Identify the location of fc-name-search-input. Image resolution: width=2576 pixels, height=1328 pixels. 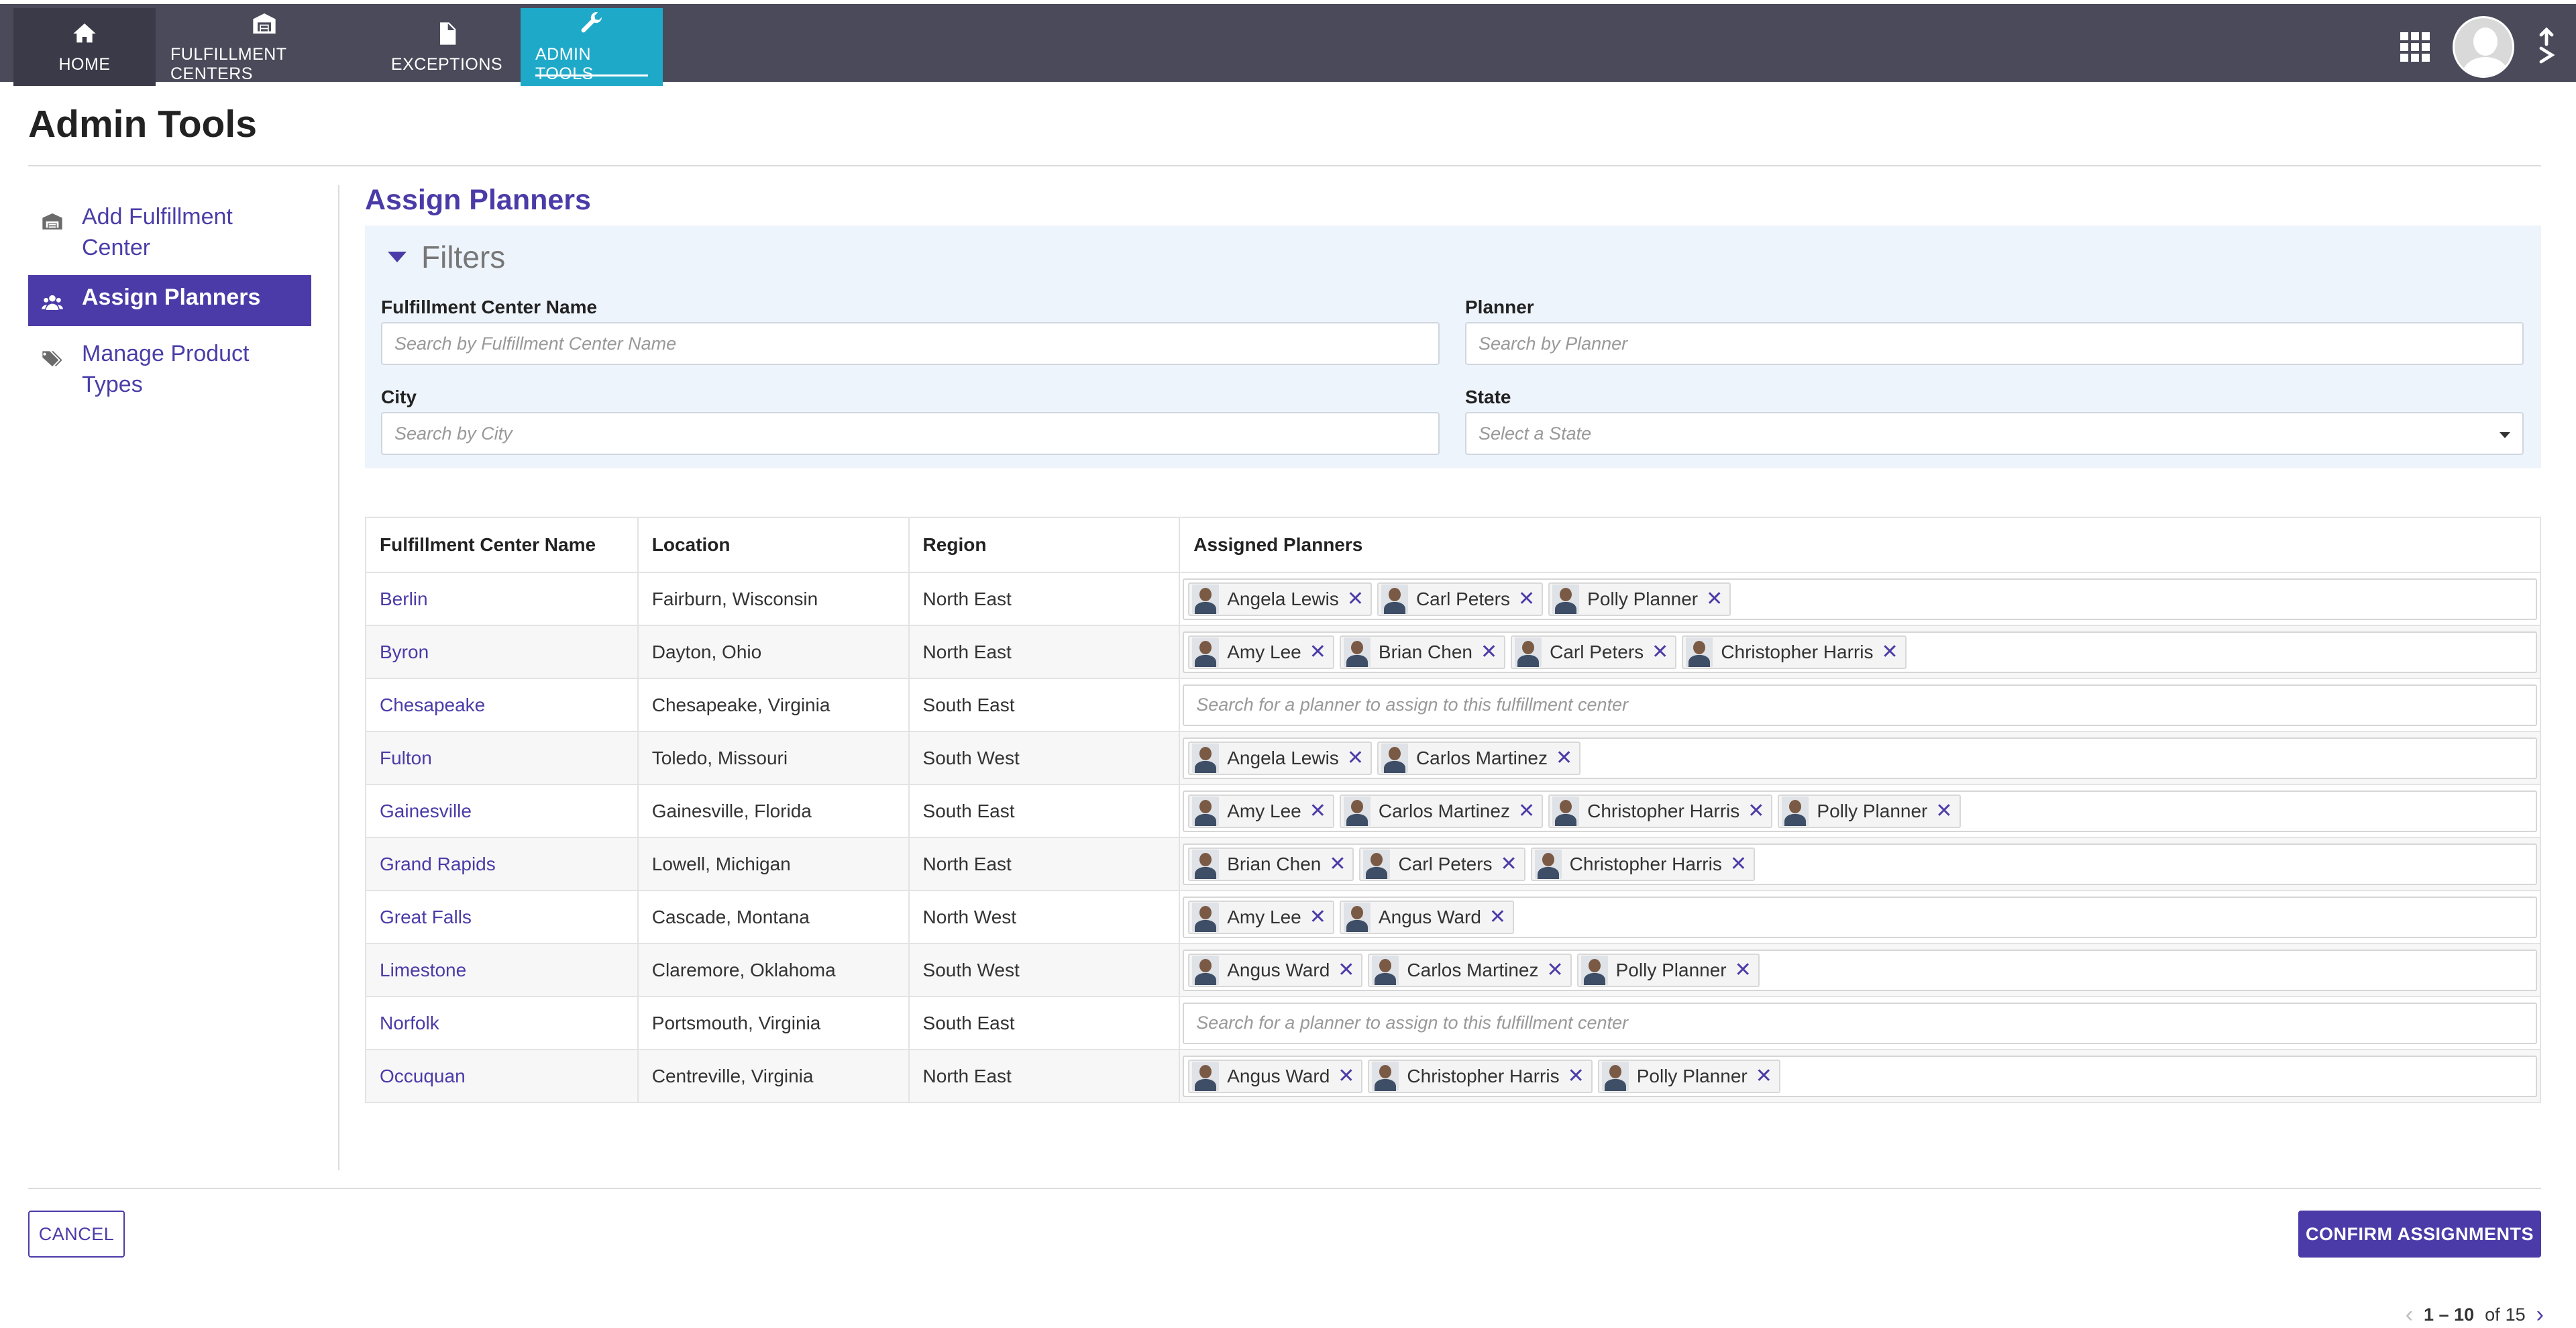
(910, 343).